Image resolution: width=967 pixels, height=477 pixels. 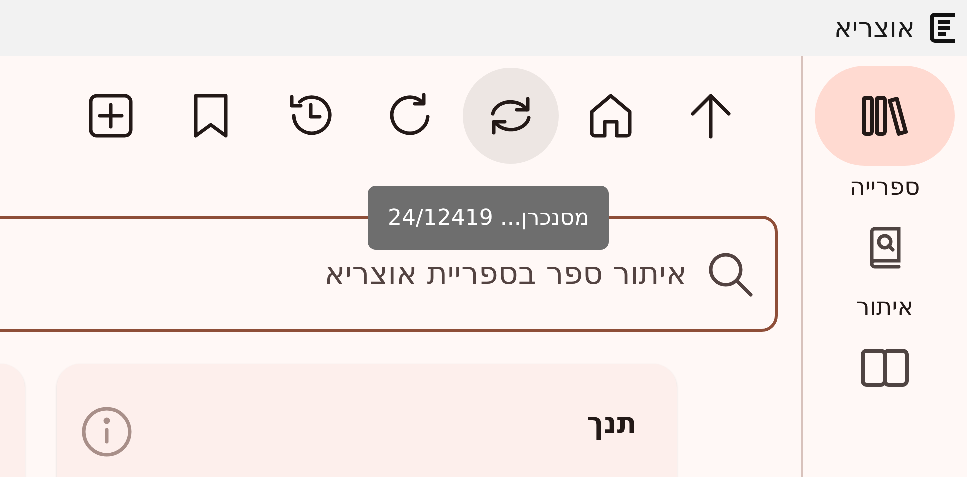 What do you see at coordinates (107, 432) in the screenshot?
I see `info-icon` at bounding box center [107, 432].